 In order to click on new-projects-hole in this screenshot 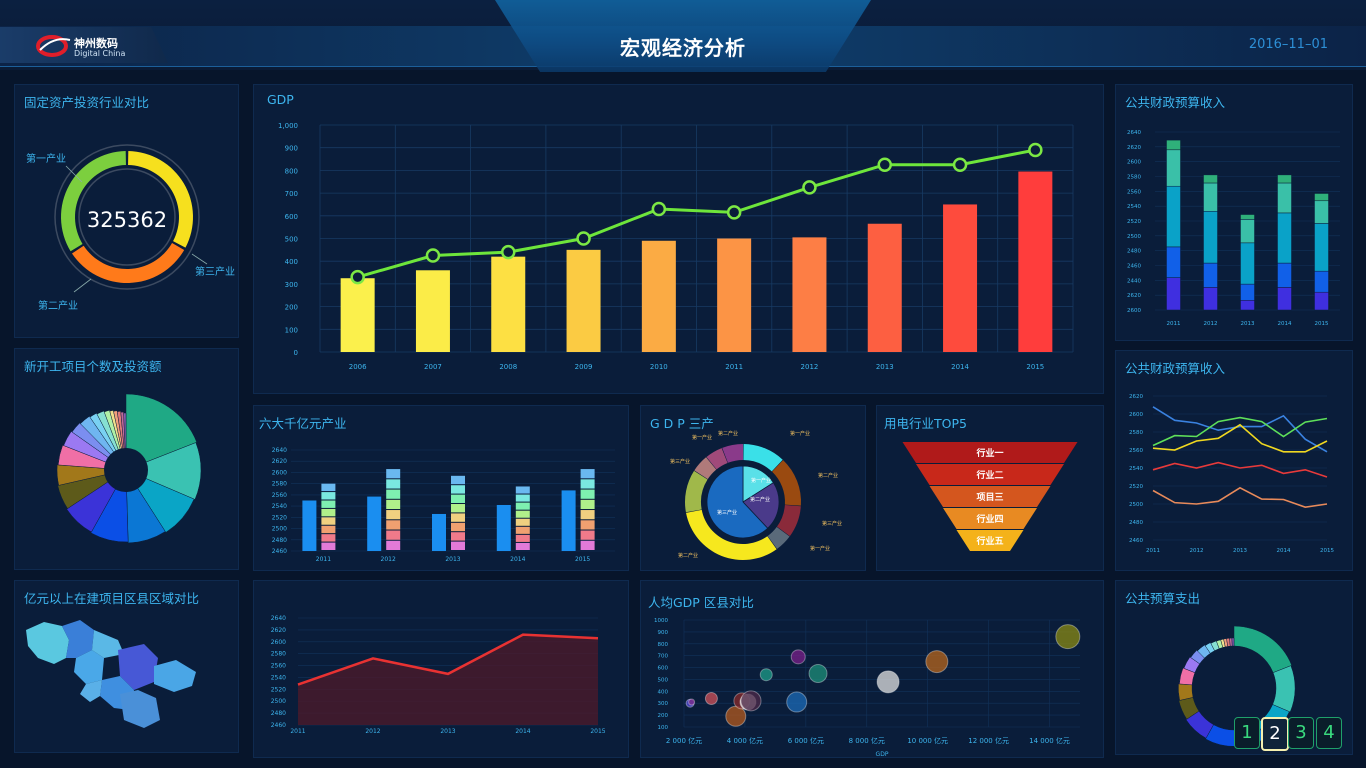, I will do `click(126, 470)`.